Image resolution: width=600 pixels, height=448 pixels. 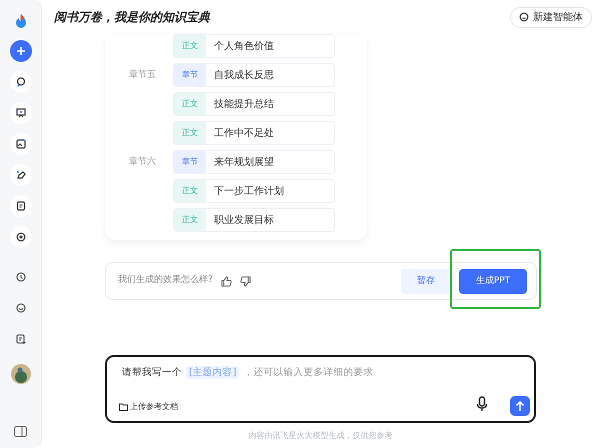 I want to click on note-add-icon, so click(x=20, y=339).